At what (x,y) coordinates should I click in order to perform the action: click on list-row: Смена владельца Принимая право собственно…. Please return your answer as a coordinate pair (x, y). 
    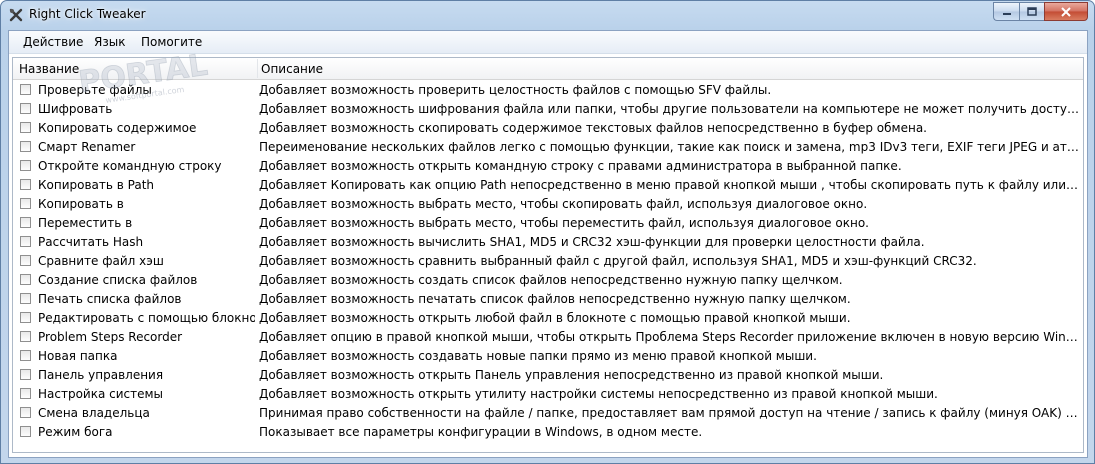
    Looking at the image, I should click on (548, 413).